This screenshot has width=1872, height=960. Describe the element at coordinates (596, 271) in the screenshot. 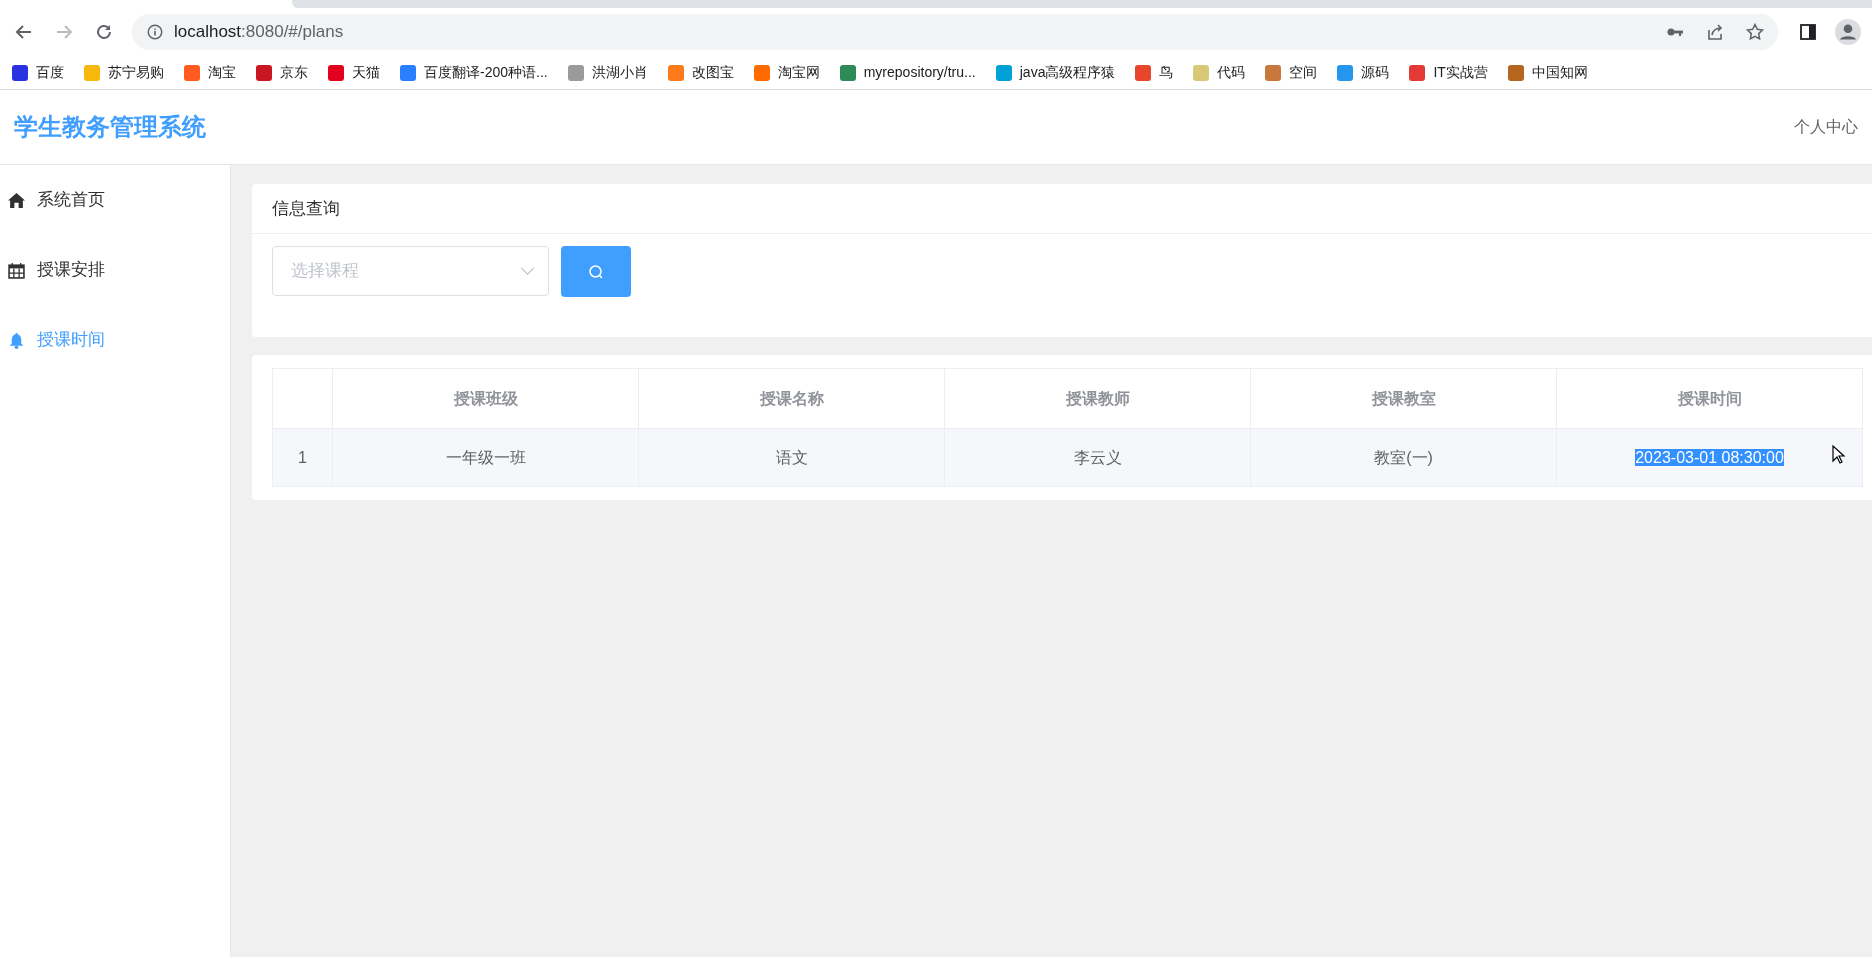

I see `search-icon` at that location.